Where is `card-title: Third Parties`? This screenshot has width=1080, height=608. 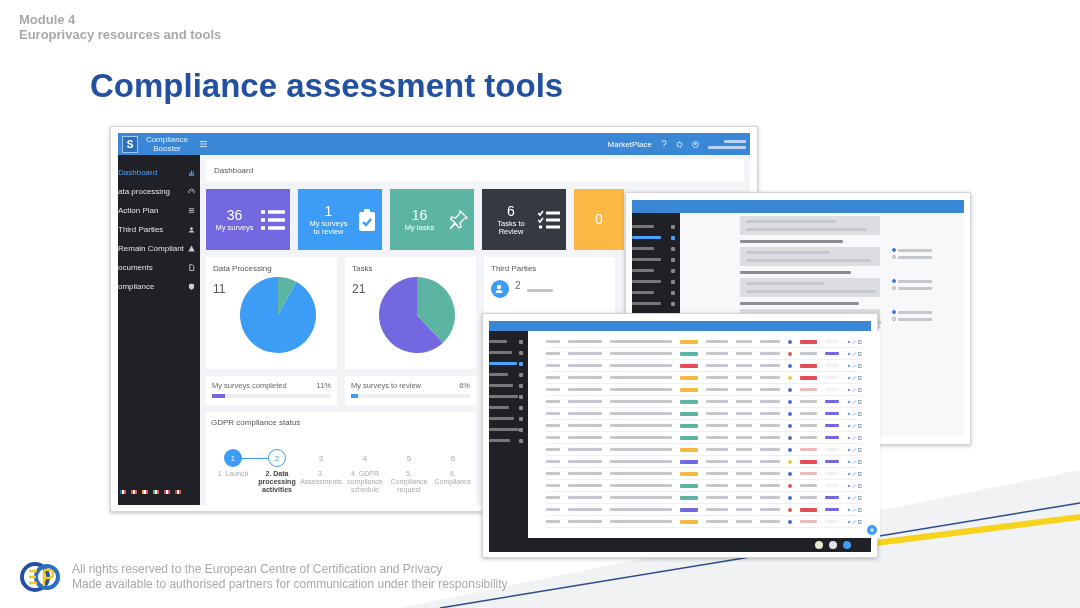
card-title: Third Parties is located at coordinates (514, 268).